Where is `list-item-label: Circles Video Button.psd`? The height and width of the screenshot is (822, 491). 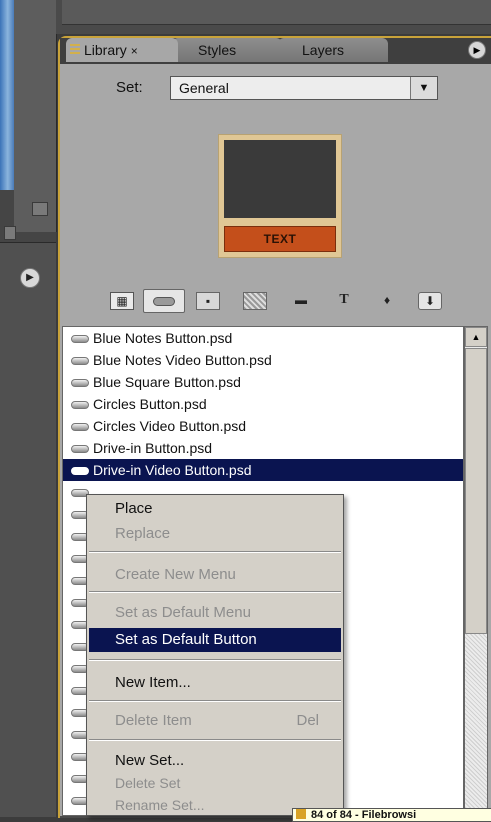 list-item-label: Circles Video Button.psd is located at coordinates (170, 426).